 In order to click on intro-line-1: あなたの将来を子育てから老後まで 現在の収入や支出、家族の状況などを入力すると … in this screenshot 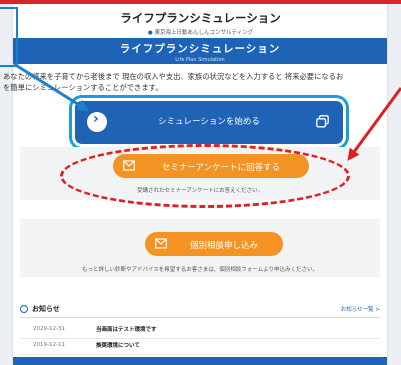, I will do `click(173, 76)`.